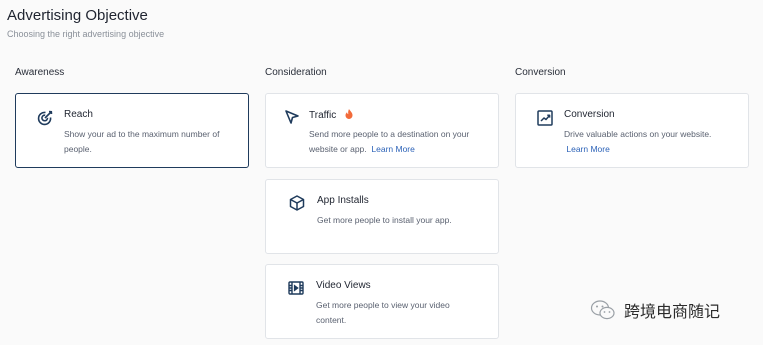 This screenshot has width=763, height=345. I want to click on card-title-row: Traffic, so click(331, 115).